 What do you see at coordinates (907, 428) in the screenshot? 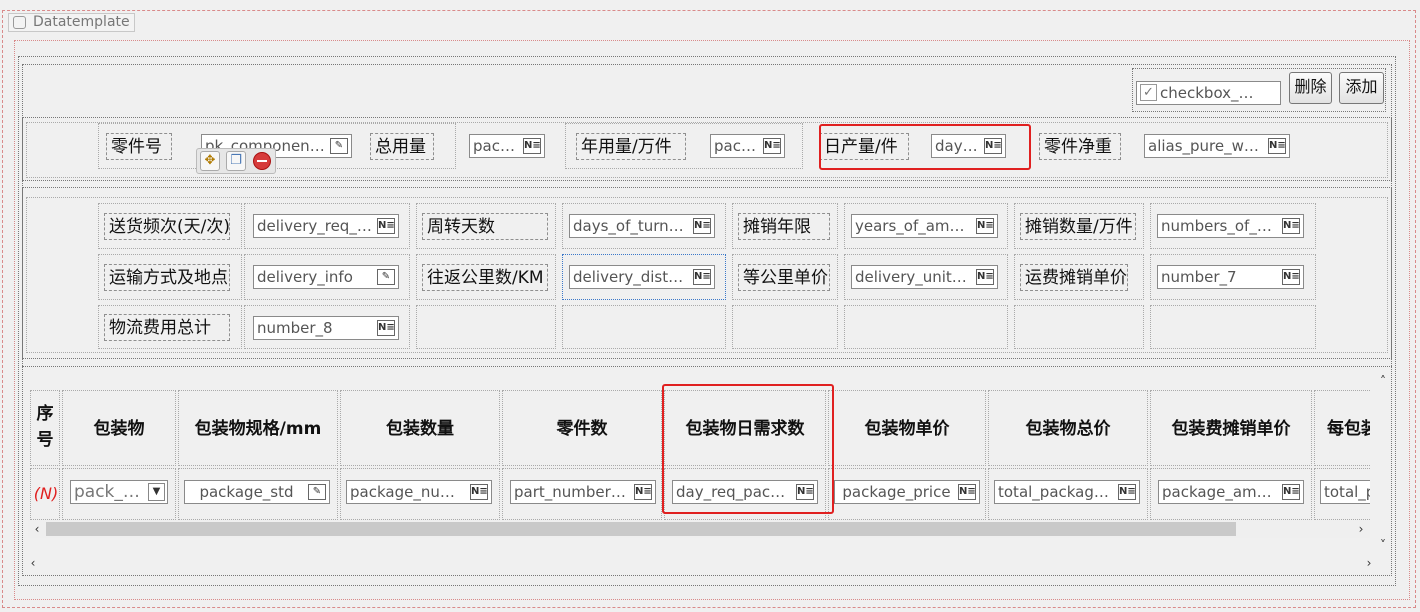
I see `col-unit-price: 包装物单价` at bounding box center [907, 428].